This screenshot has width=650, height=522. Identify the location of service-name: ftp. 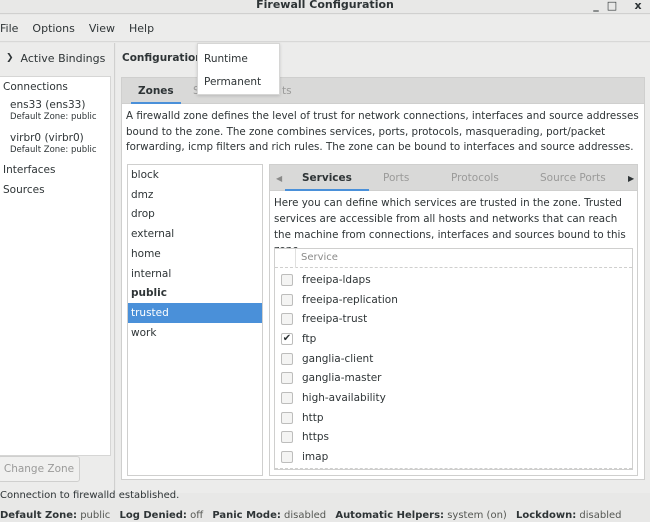
(309, 338).